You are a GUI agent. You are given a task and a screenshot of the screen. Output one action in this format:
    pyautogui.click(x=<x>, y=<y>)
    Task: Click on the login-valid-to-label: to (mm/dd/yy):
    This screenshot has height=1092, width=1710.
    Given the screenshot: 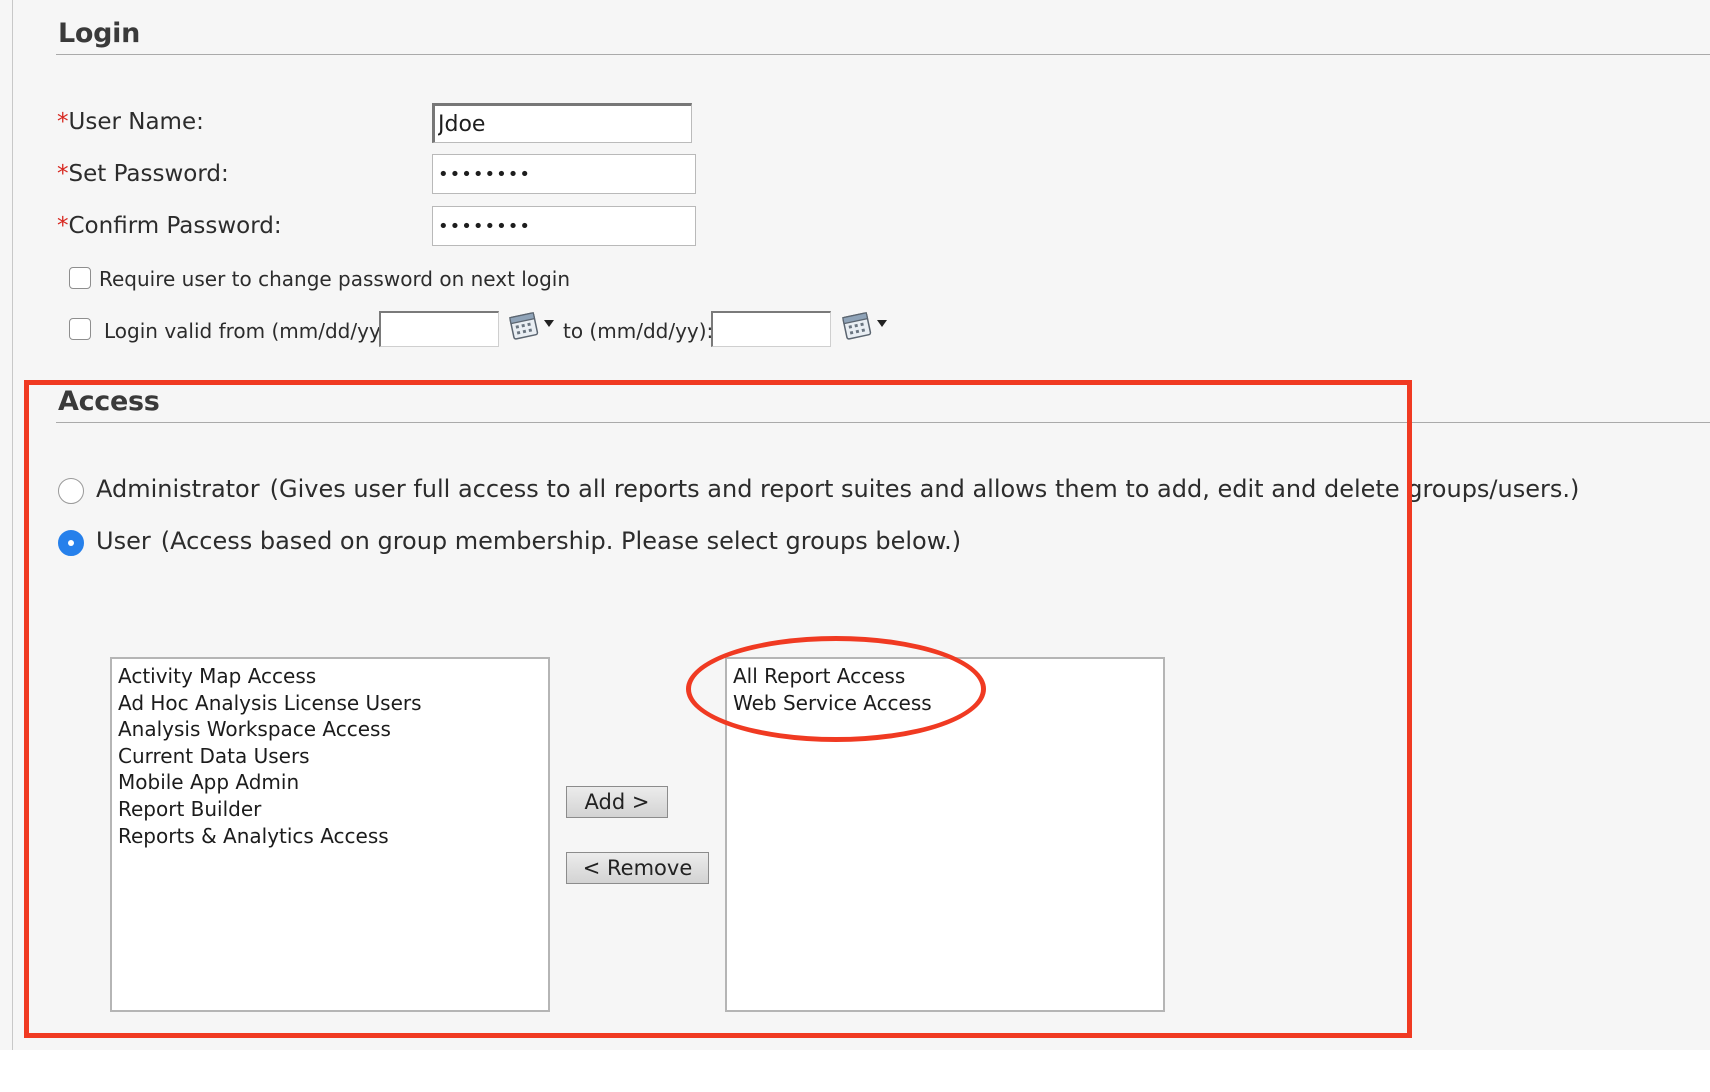 What is the action you would take?
    pyautogui.click(x=638, y=331)
    